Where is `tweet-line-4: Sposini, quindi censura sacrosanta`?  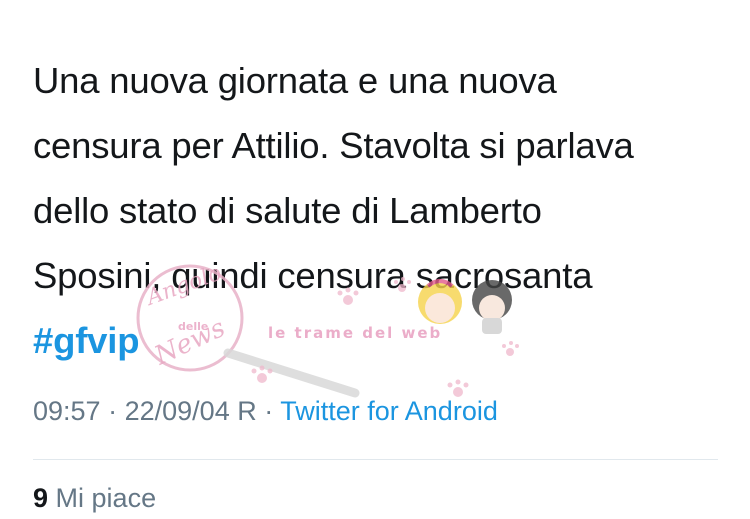 tweet-line-4: Sposini, quindi censura sacrosanta is located at coordinates (313, 275).